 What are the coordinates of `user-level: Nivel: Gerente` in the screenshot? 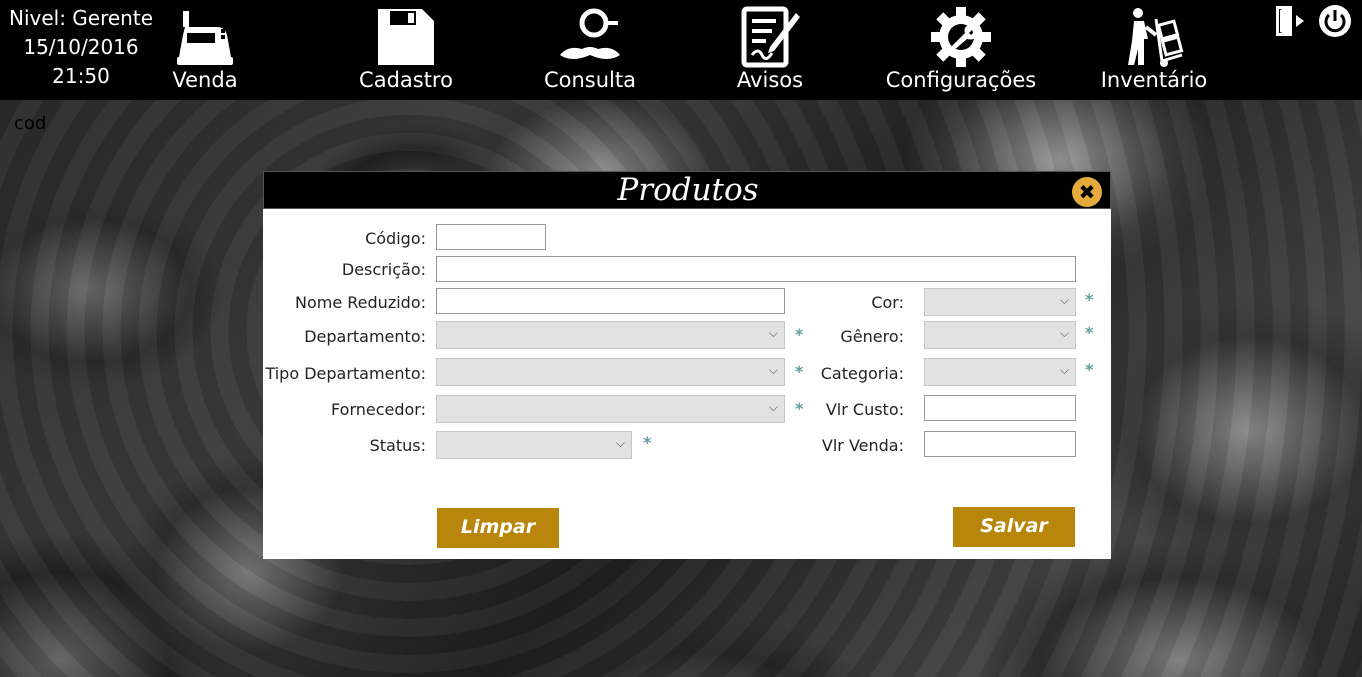 It's located at (81, 18).